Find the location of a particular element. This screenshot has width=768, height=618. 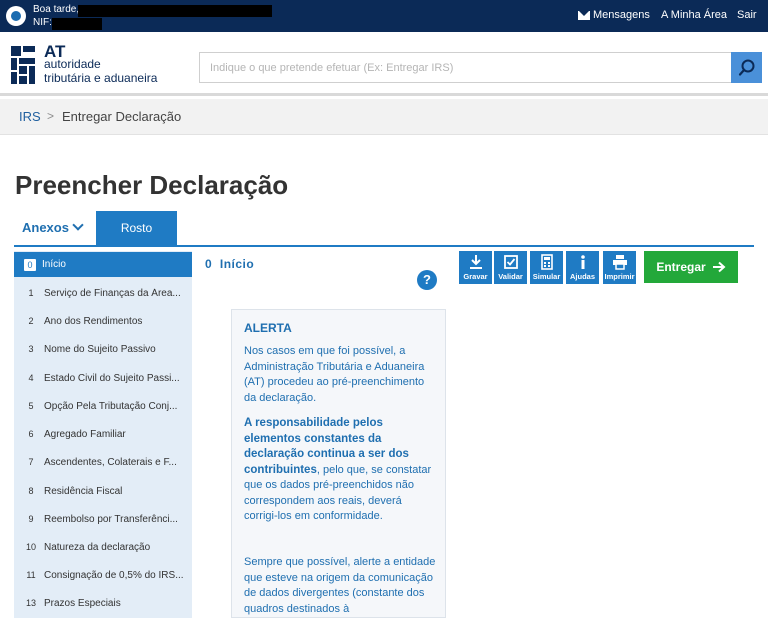

sidebar-item-label: Nome do Sujeito Passivo is located at coordinates (100, 349).